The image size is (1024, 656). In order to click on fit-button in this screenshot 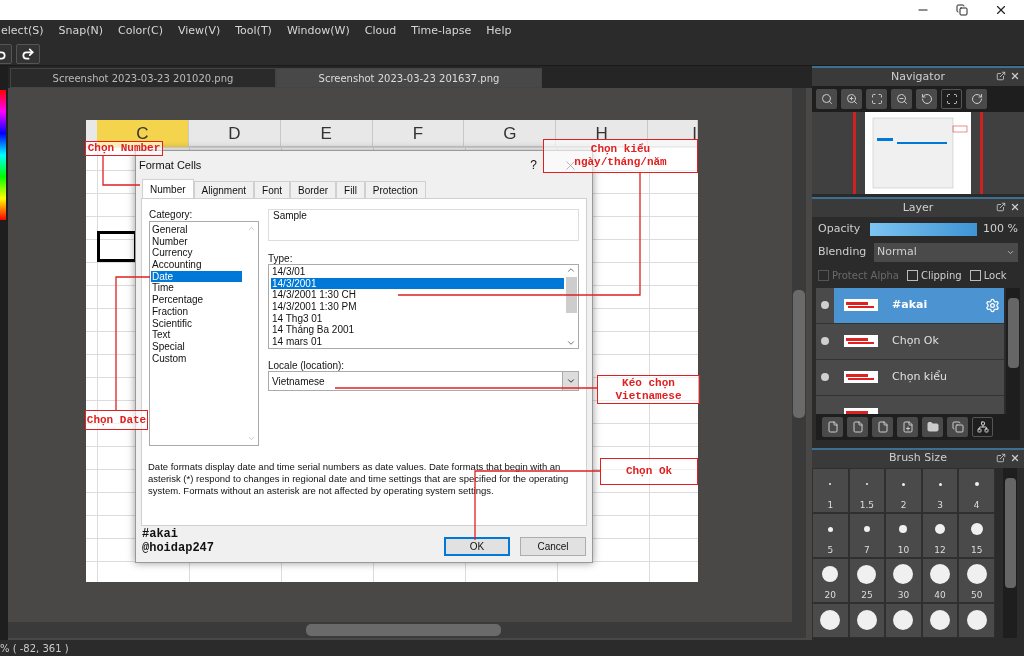, I will do `click(876, 99)`.